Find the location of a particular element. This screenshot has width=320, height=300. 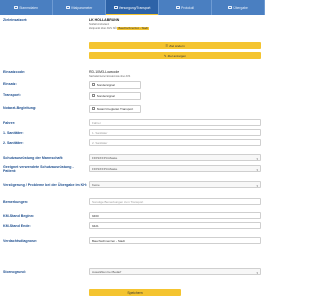

tab-label: Vitalparameter is located at coordinates (81, 7).